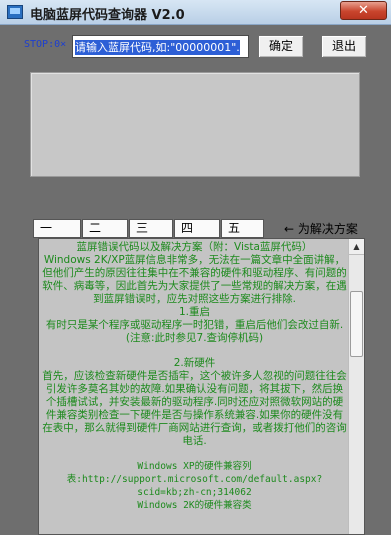 The image size is (391, 535). I want to click on section-hardware-title: 2.新硬件, so click(194, 363).